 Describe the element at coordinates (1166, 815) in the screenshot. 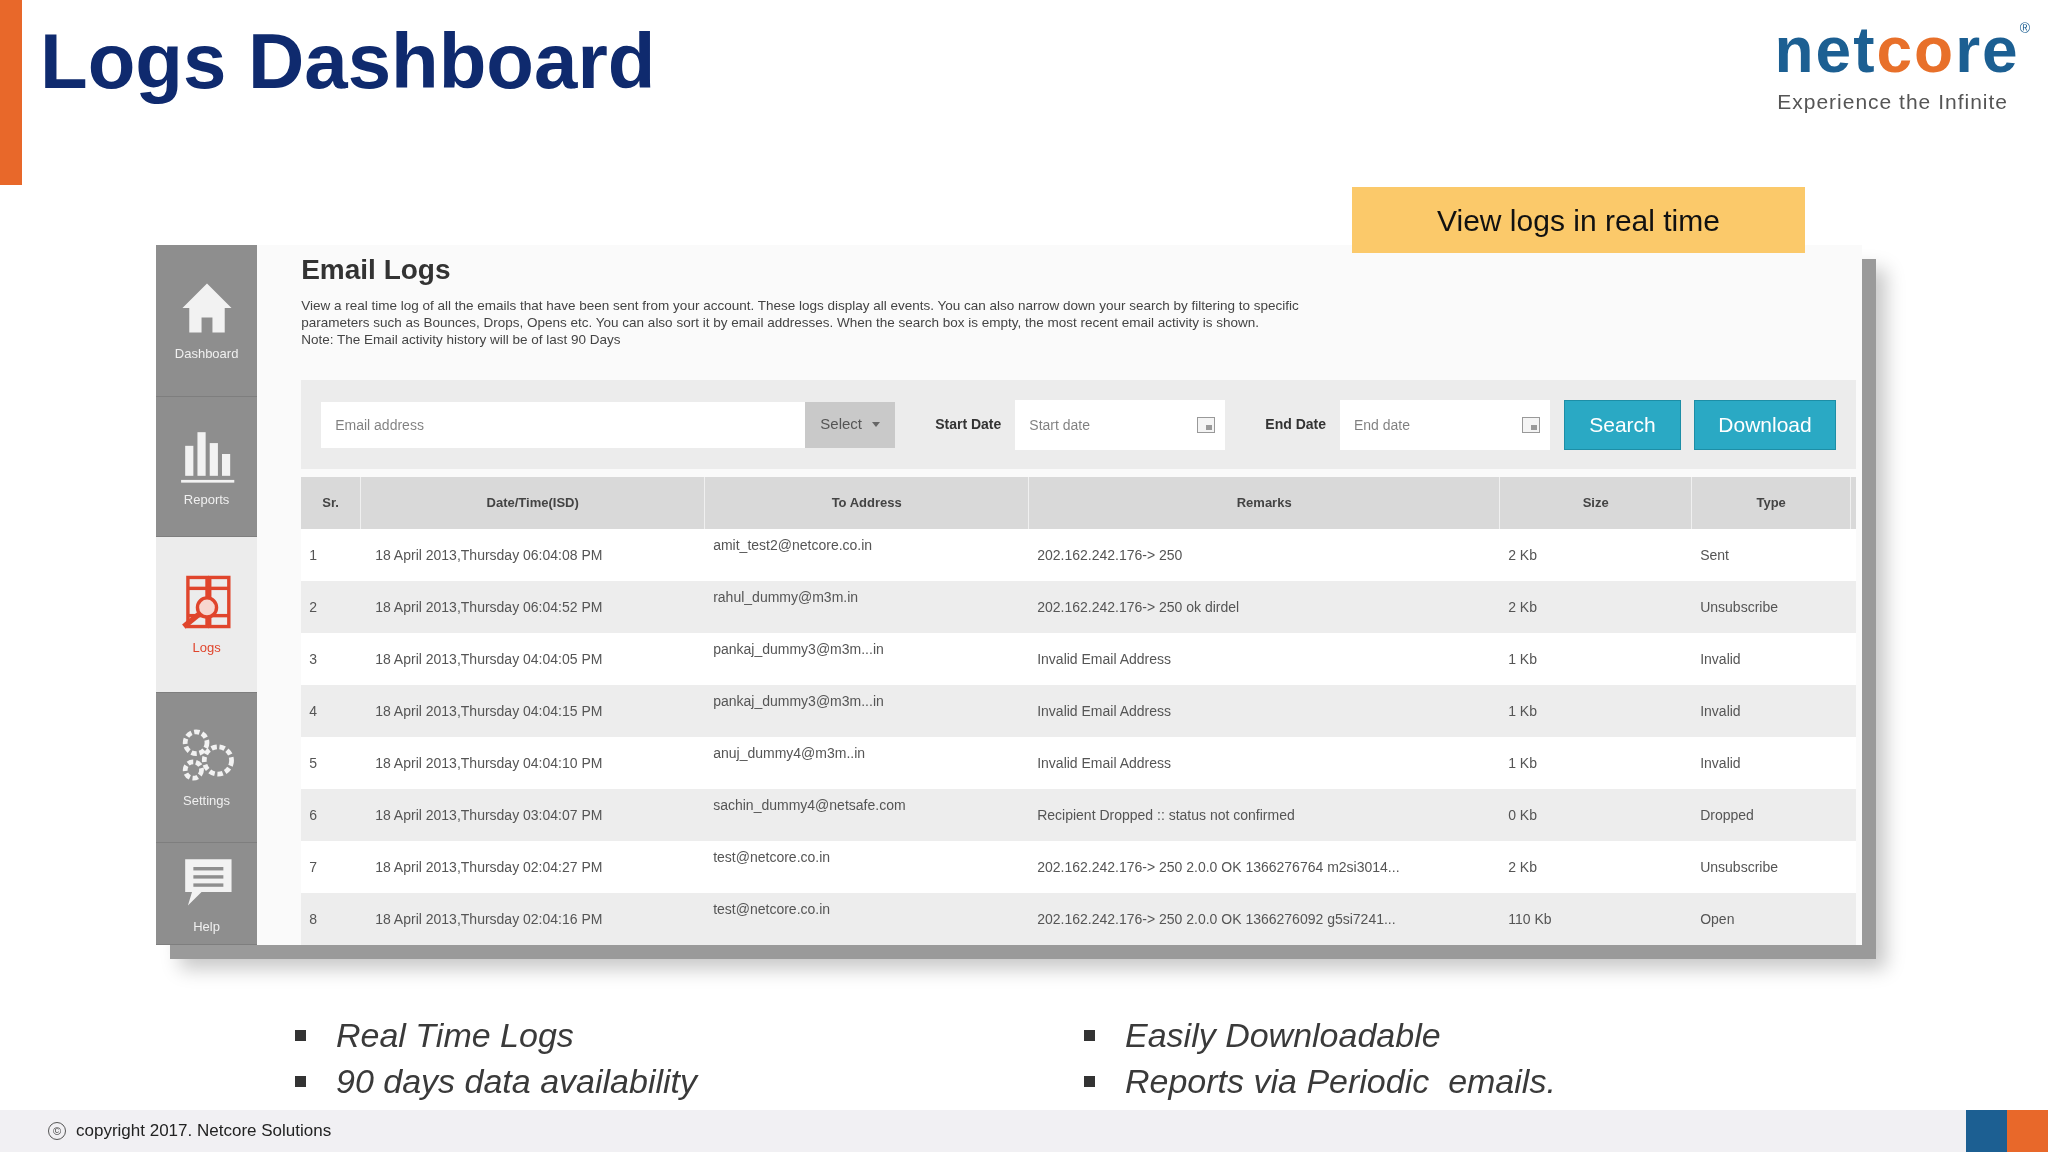

I see `table-cell-text: Recipient Dropped :: status not confirmed` at that location.